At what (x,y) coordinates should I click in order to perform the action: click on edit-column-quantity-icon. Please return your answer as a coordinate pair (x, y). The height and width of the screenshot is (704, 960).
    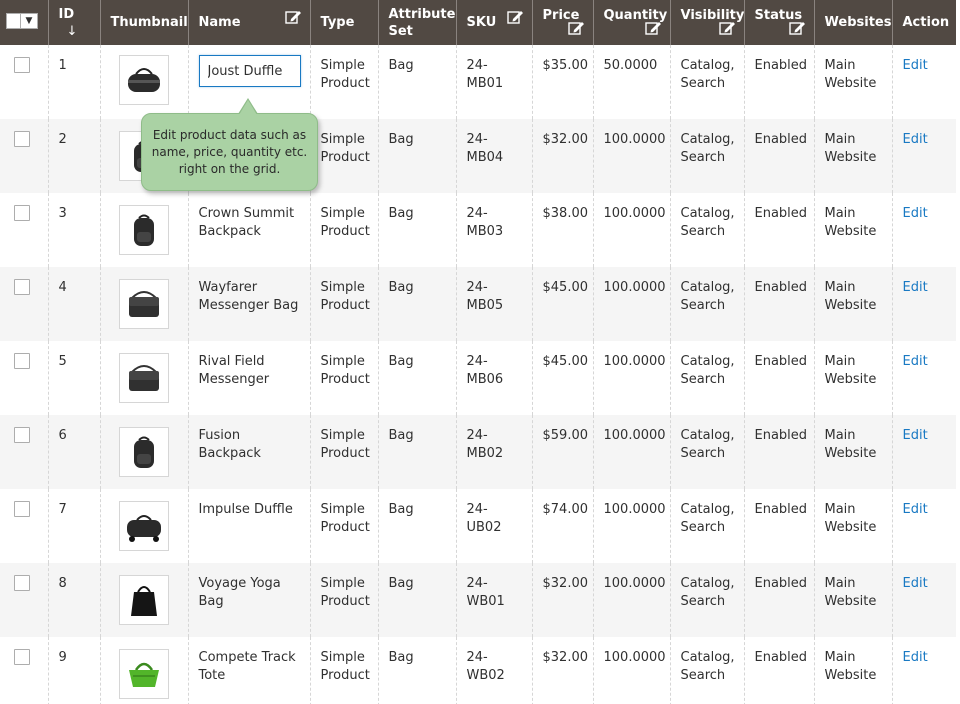
    Looking at the image, I should click on (653, 28).